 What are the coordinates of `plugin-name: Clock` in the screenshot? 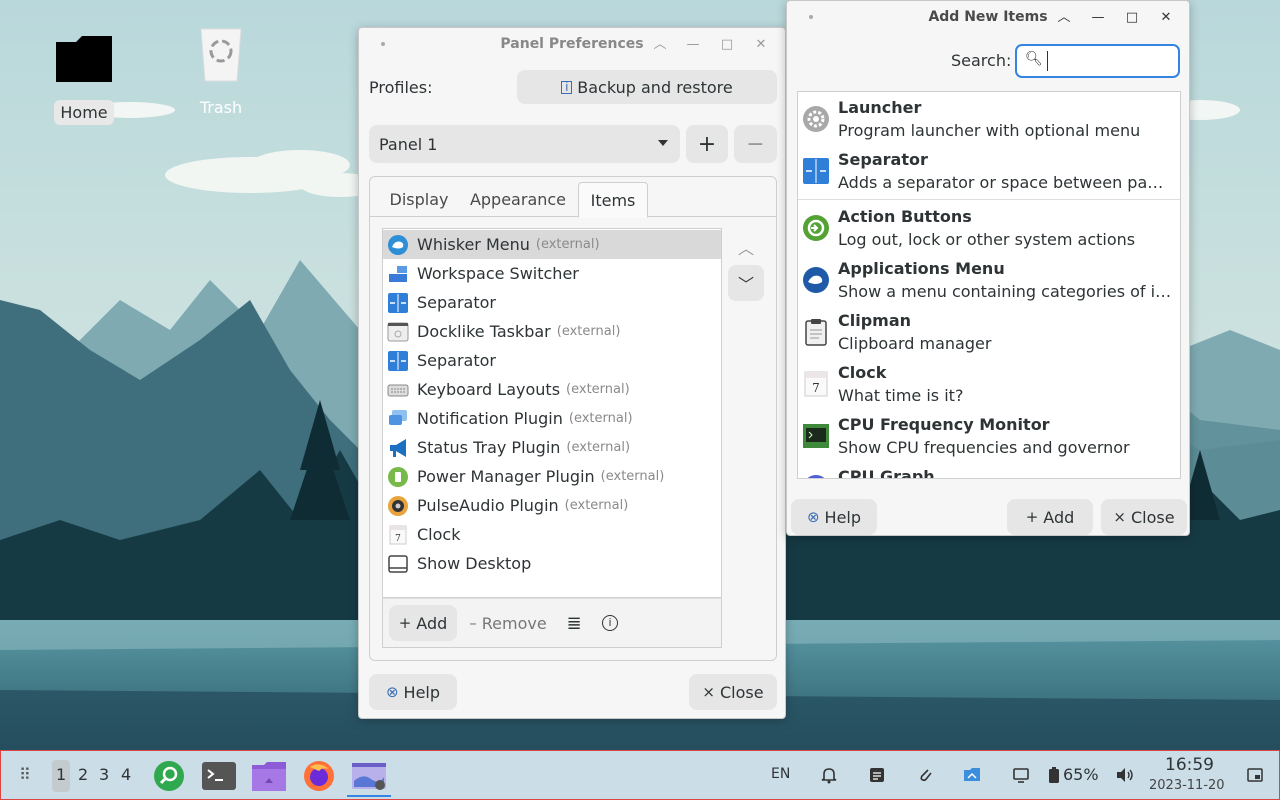 It's located at (862, 372).